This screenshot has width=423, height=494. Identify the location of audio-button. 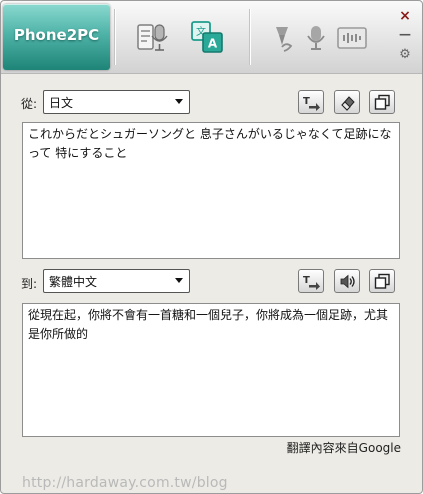
(352, 38).